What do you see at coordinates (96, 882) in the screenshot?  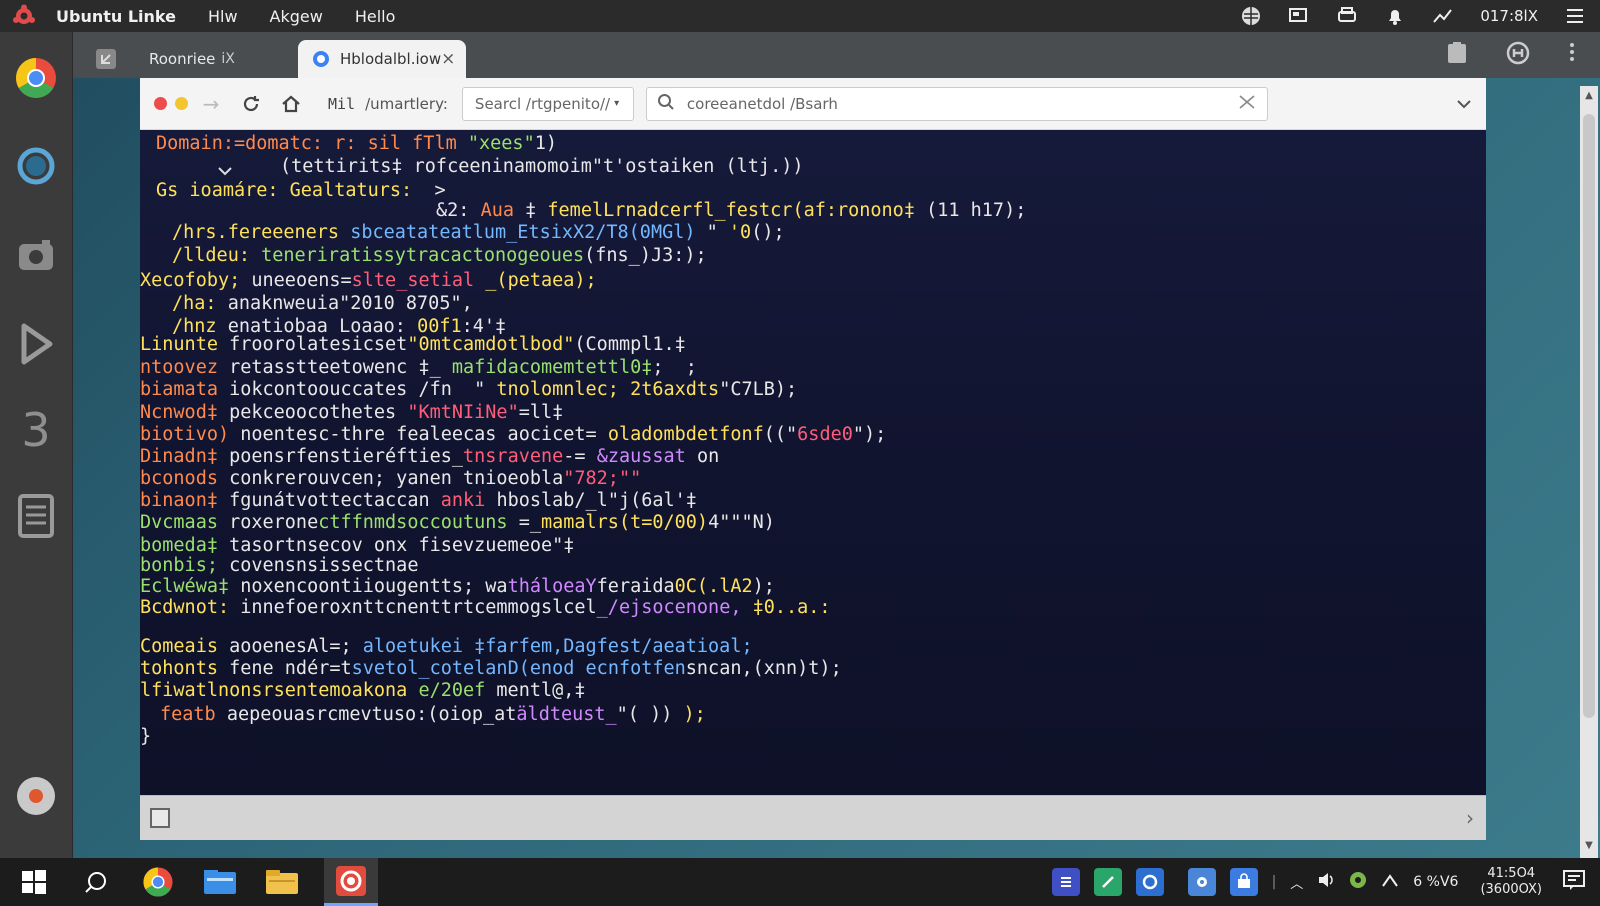 I see `search-ring-icon` at bounding box center [96, 882].